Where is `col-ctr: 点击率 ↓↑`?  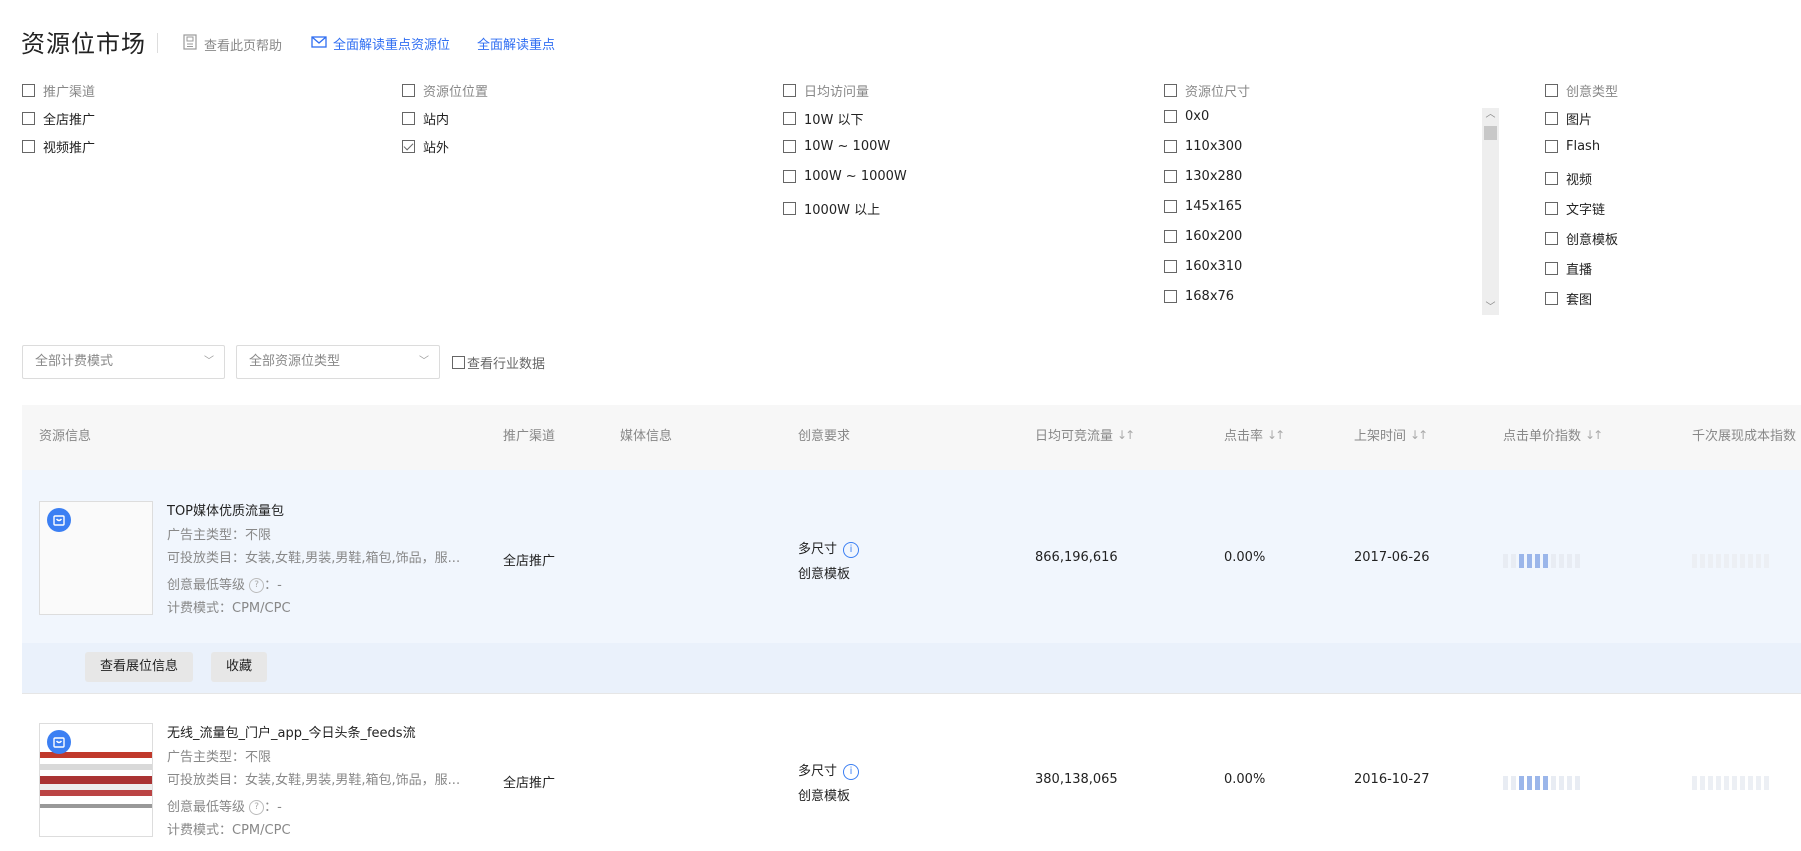
col-ctr: 点击率 ↓↑ is located at coordinates (1254, 435).